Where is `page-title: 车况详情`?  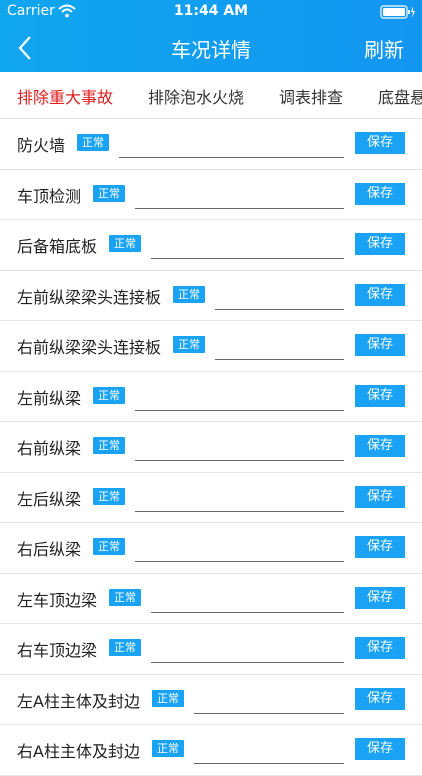 page-title: 车况详情 is located at coordinates (211, 50).